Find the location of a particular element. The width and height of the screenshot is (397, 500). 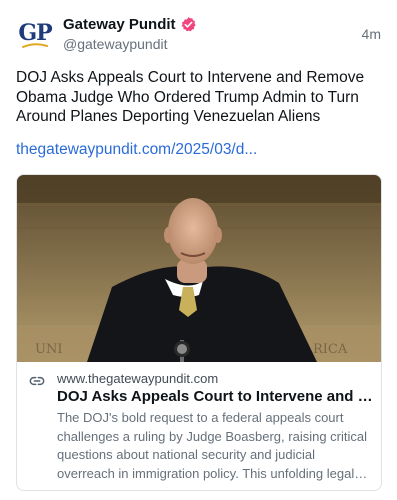

svg-text: RICA is located at coordinates (330, 349).